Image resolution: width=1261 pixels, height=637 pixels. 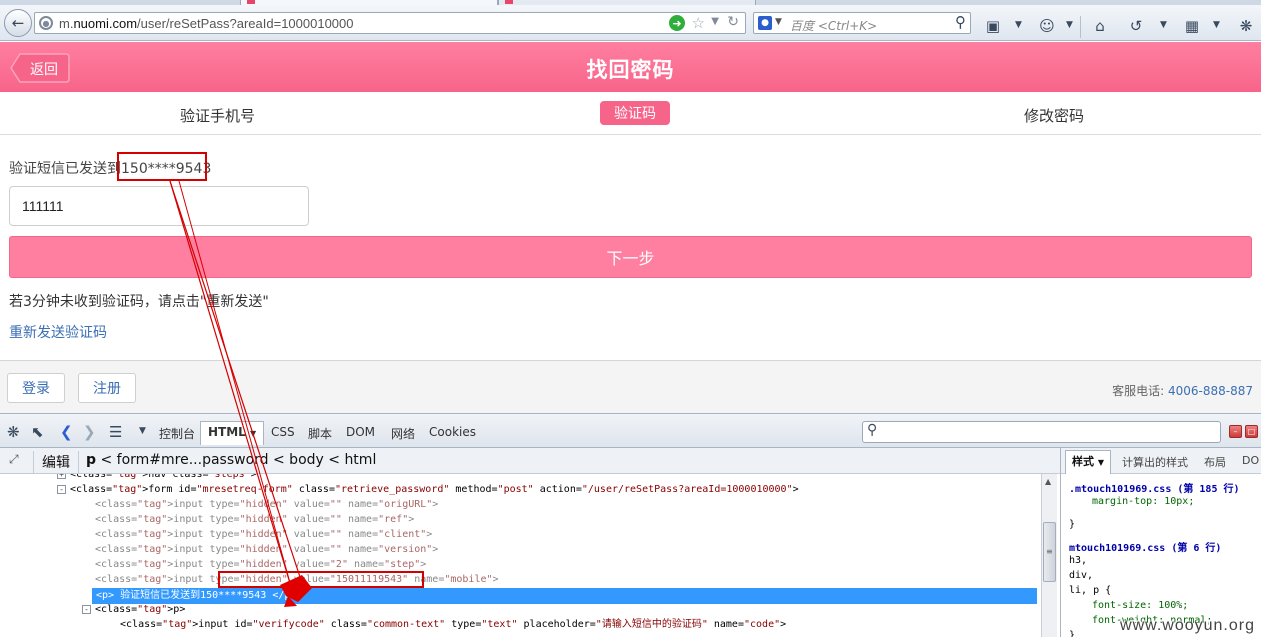 What do you see at coordinates (91, 460) in the screenshot?
I see `breadcrumb-current: p` at bounding box center [91, 460].